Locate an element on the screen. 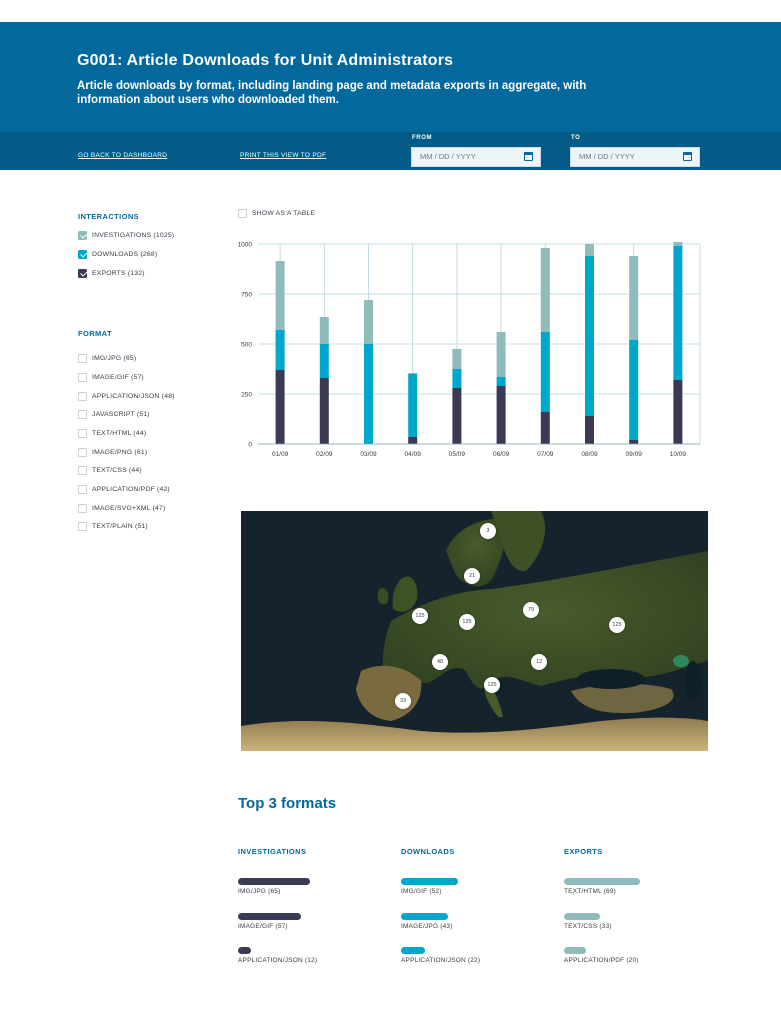  x-tick-label: 09/09 is located at coordinates (634, 454).